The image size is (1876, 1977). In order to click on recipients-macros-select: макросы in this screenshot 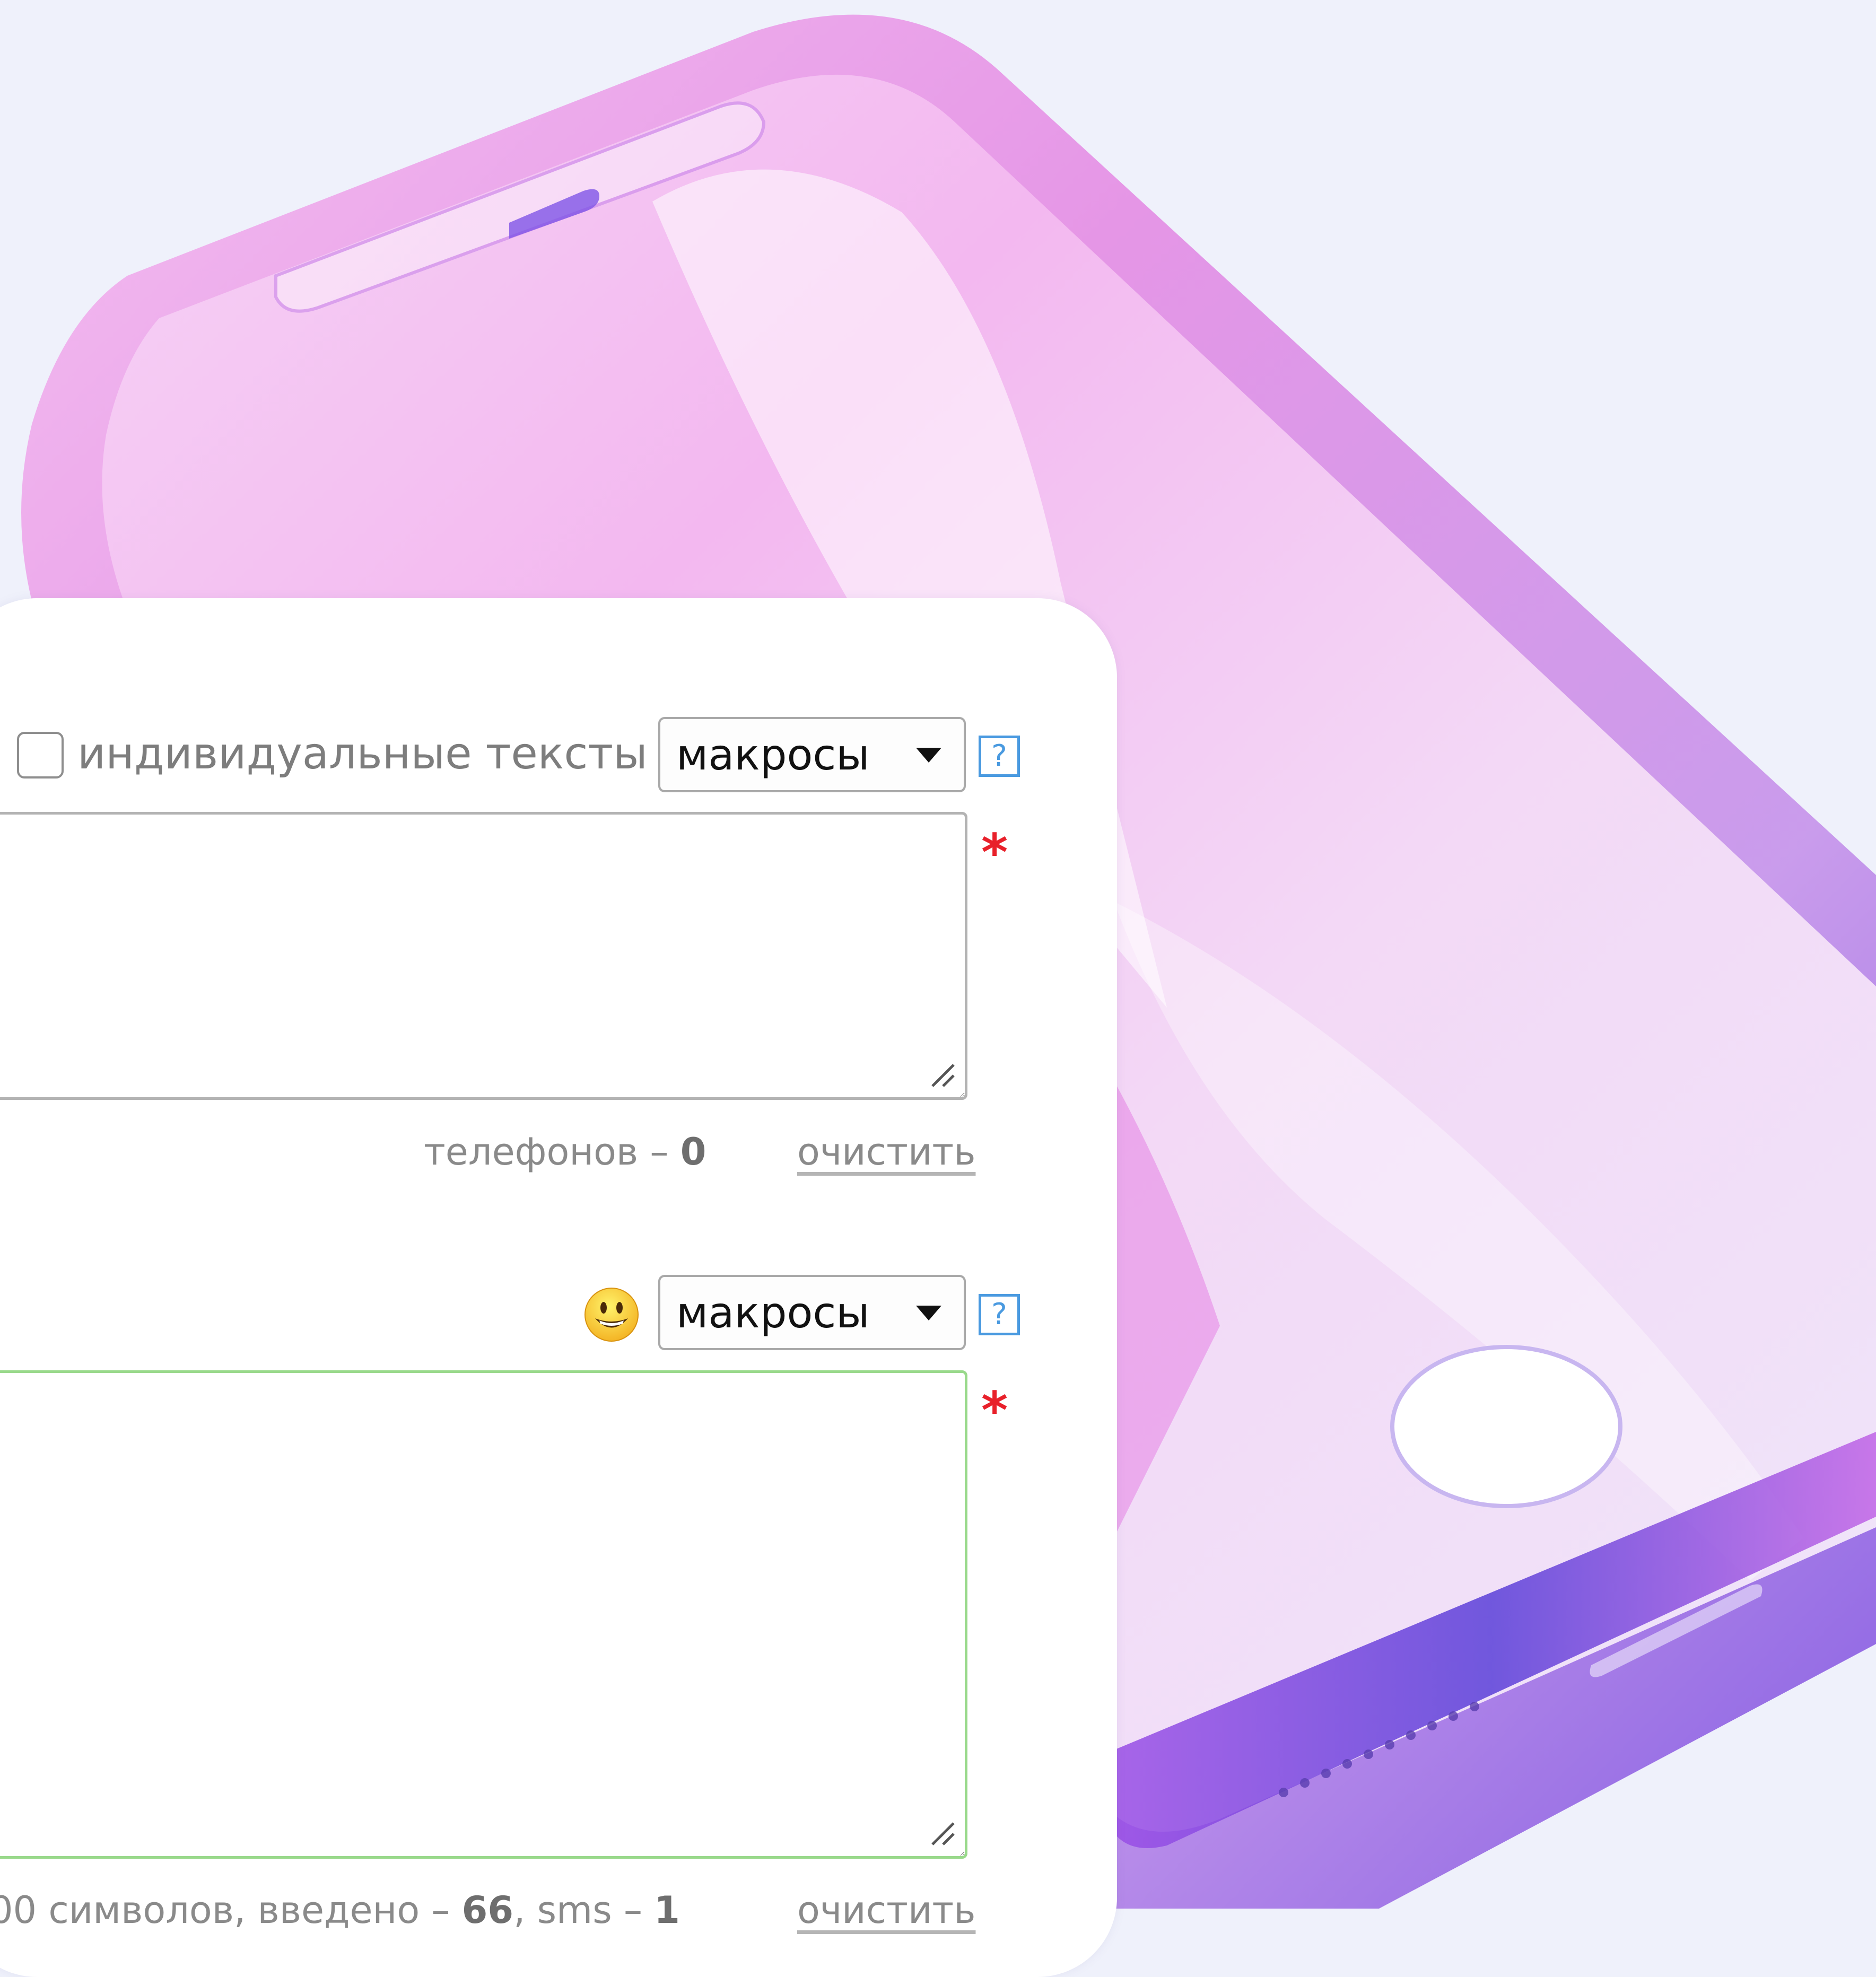, I will do `click(812, 755)`.